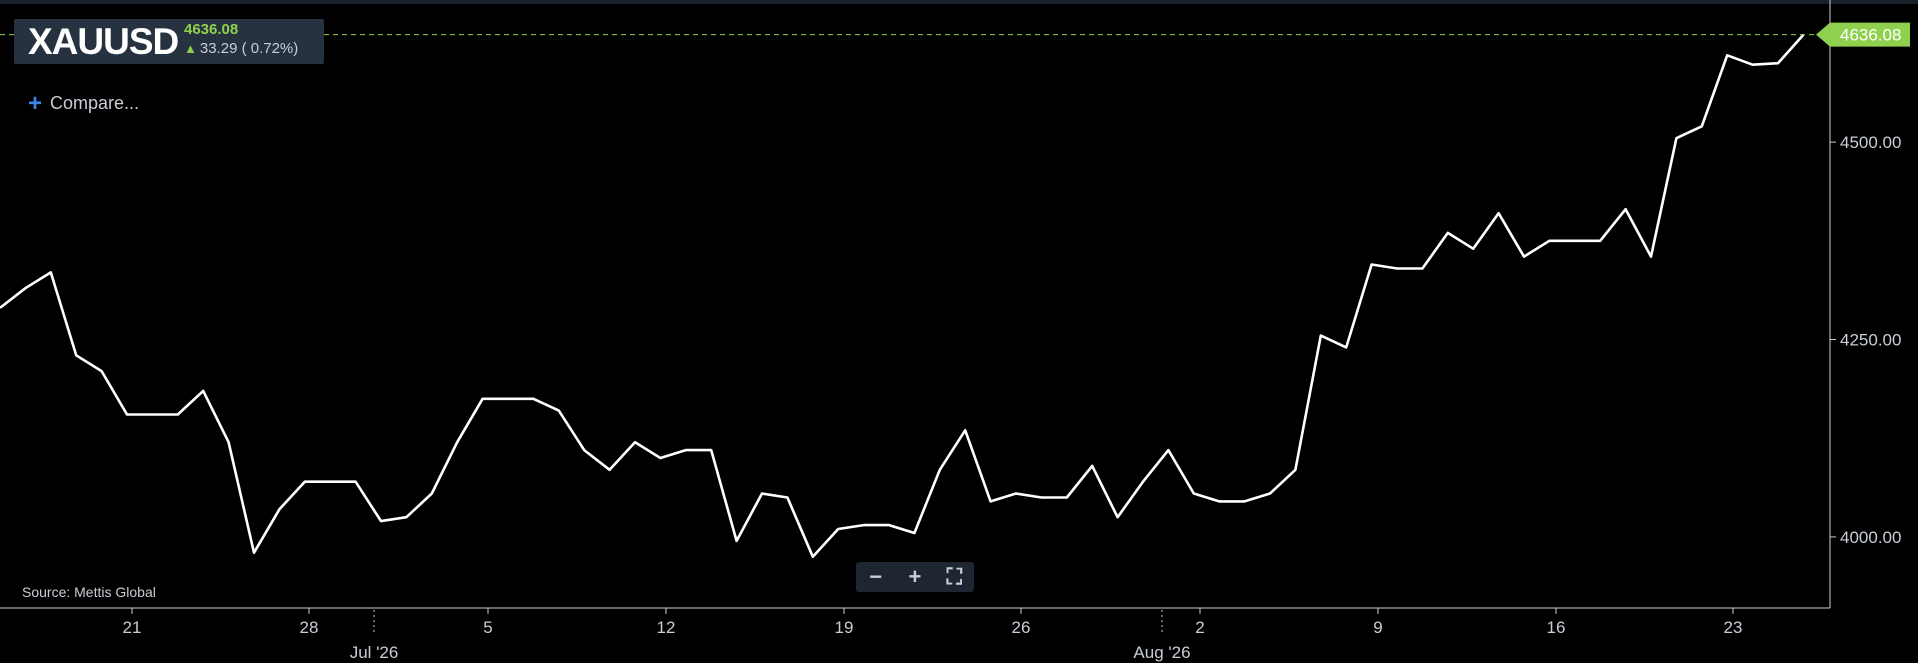 The width and height of the screenshot is (1918, 663). I want to click on zoom-in-button: +, so click(915, 577).